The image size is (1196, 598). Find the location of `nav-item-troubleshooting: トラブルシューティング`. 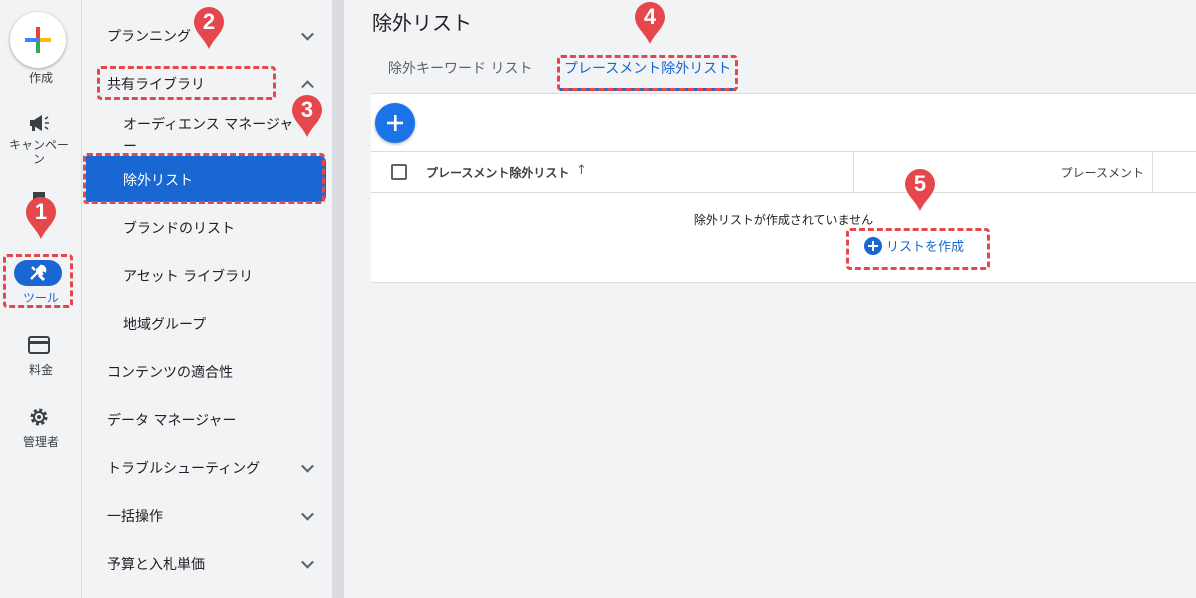

nav-item-troubleshooting: トラブルシューティング is located at coordinates (207, 468).